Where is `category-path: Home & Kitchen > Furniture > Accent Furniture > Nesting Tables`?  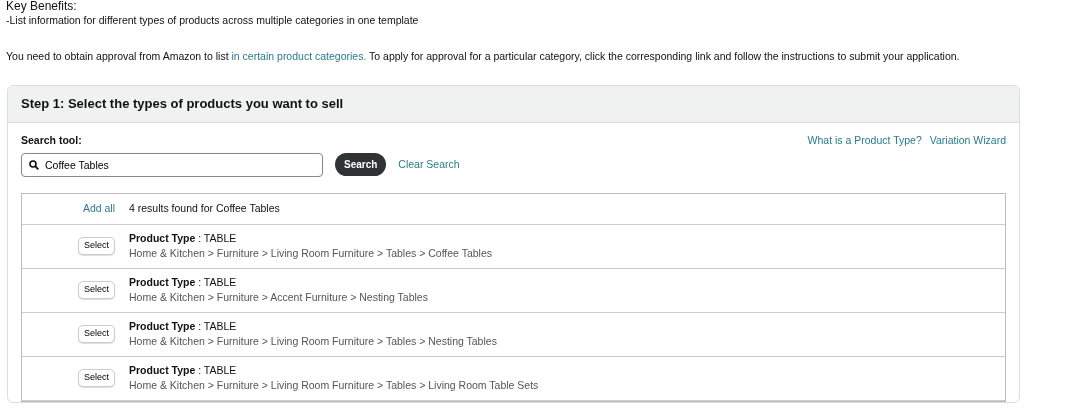
category-path: Home & Kitchen > Furniture > Accent Furniture > Nesting Tables is located at coordinates (278, 297).